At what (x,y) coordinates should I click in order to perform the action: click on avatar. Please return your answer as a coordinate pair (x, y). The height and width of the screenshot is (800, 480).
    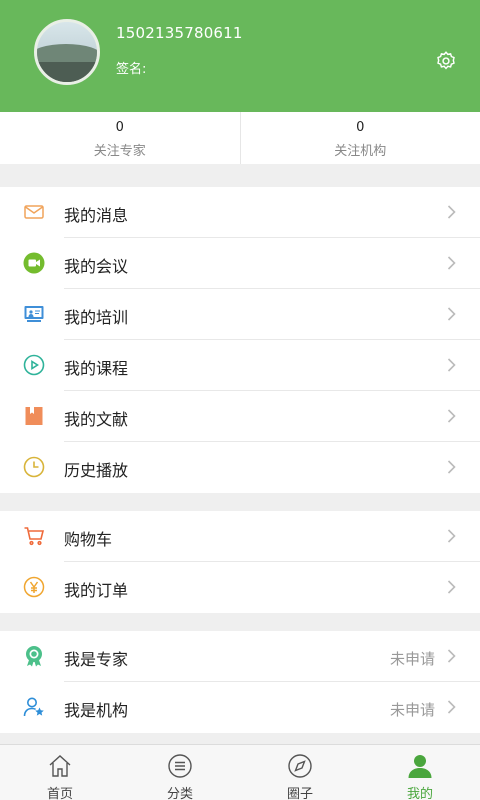
    Looking at the image, I should click on (67, 52).